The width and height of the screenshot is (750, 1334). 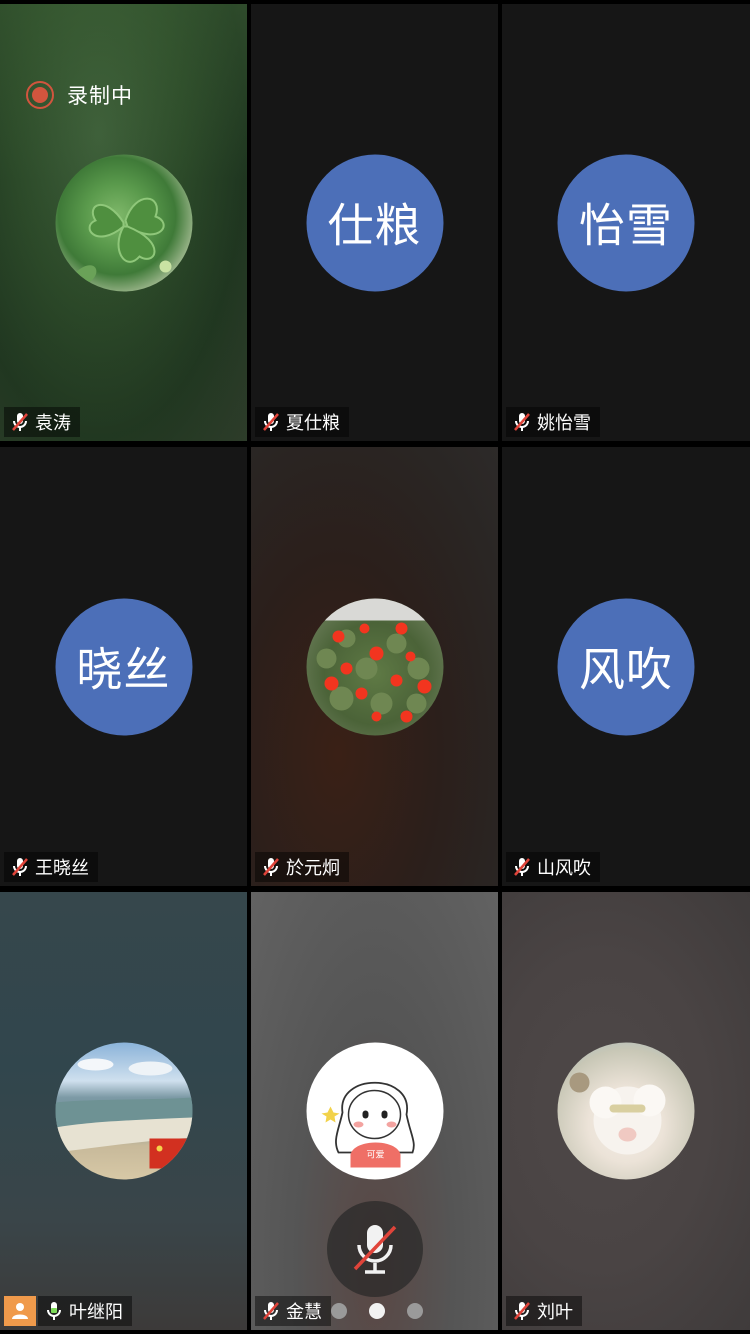 What do you see at coordinates (626, 225) in the screenshot?
I see `avatar-text: 怡雪` at bounding box center [626, 225].